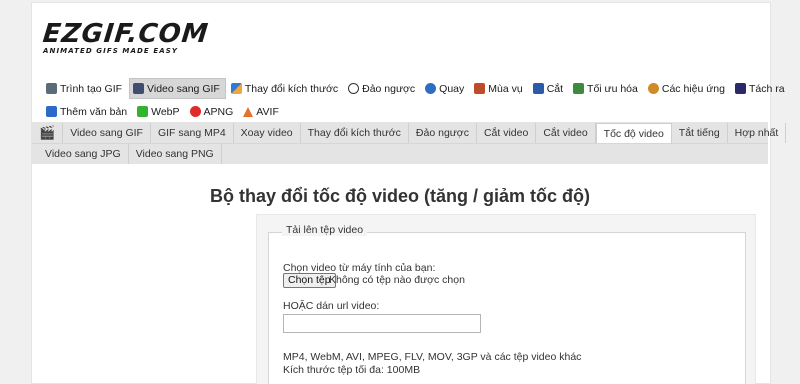  I want to click on video-url-input, so click(382, 323).